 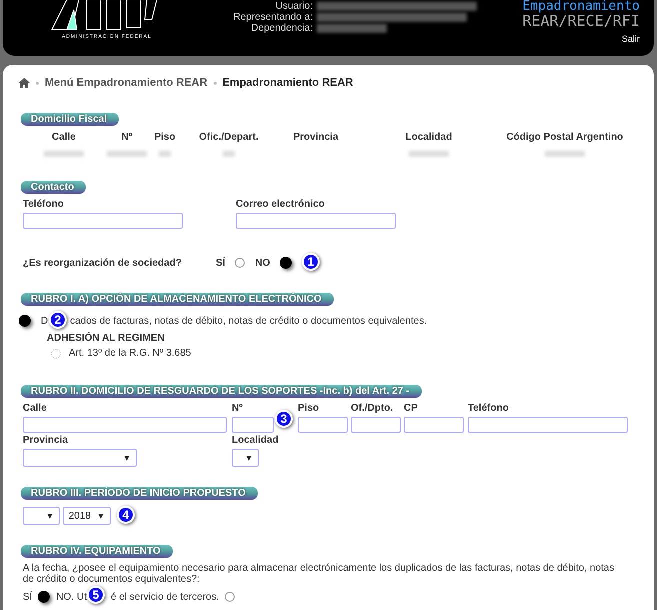 What do you see at coordinates (97, 551) in the screenshot?
I see `section-header: RUBRO IV. EQUIPAMIENTO` at bounding box center [97, 551].